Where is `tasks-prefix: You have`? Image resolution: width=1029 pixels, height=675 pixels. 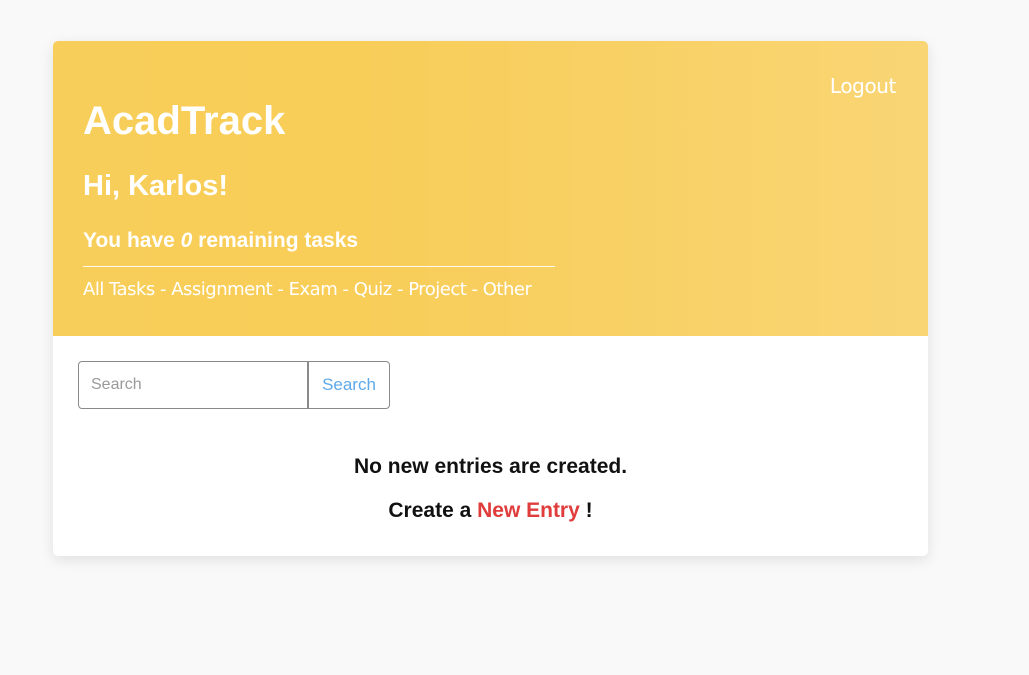 tasks-prefix: You have is located at coordinates (132, 240).